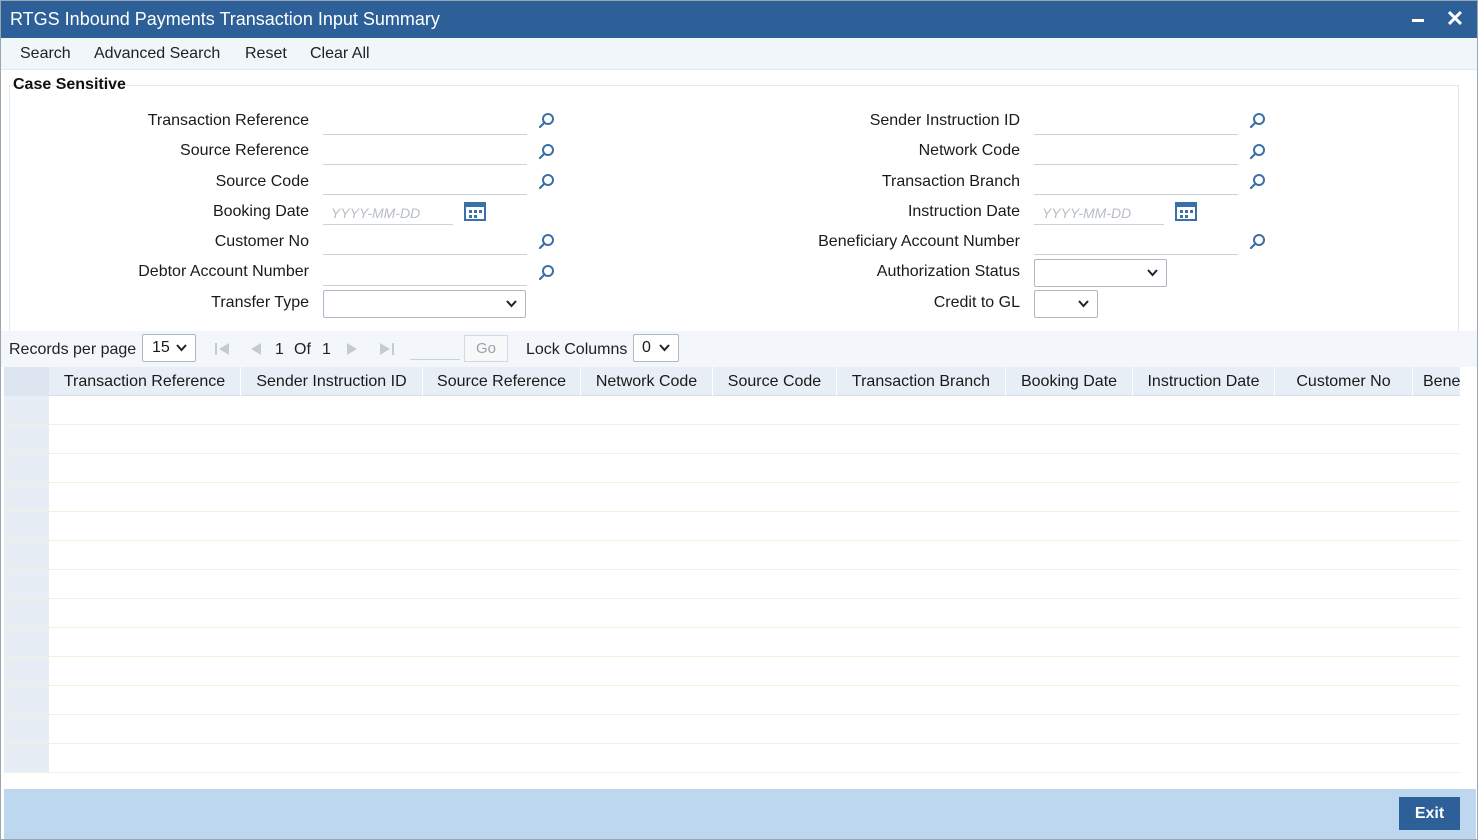  Describe the element at coordinates (388, 213) in the screenshot. I see `booking-date-input` at that location.